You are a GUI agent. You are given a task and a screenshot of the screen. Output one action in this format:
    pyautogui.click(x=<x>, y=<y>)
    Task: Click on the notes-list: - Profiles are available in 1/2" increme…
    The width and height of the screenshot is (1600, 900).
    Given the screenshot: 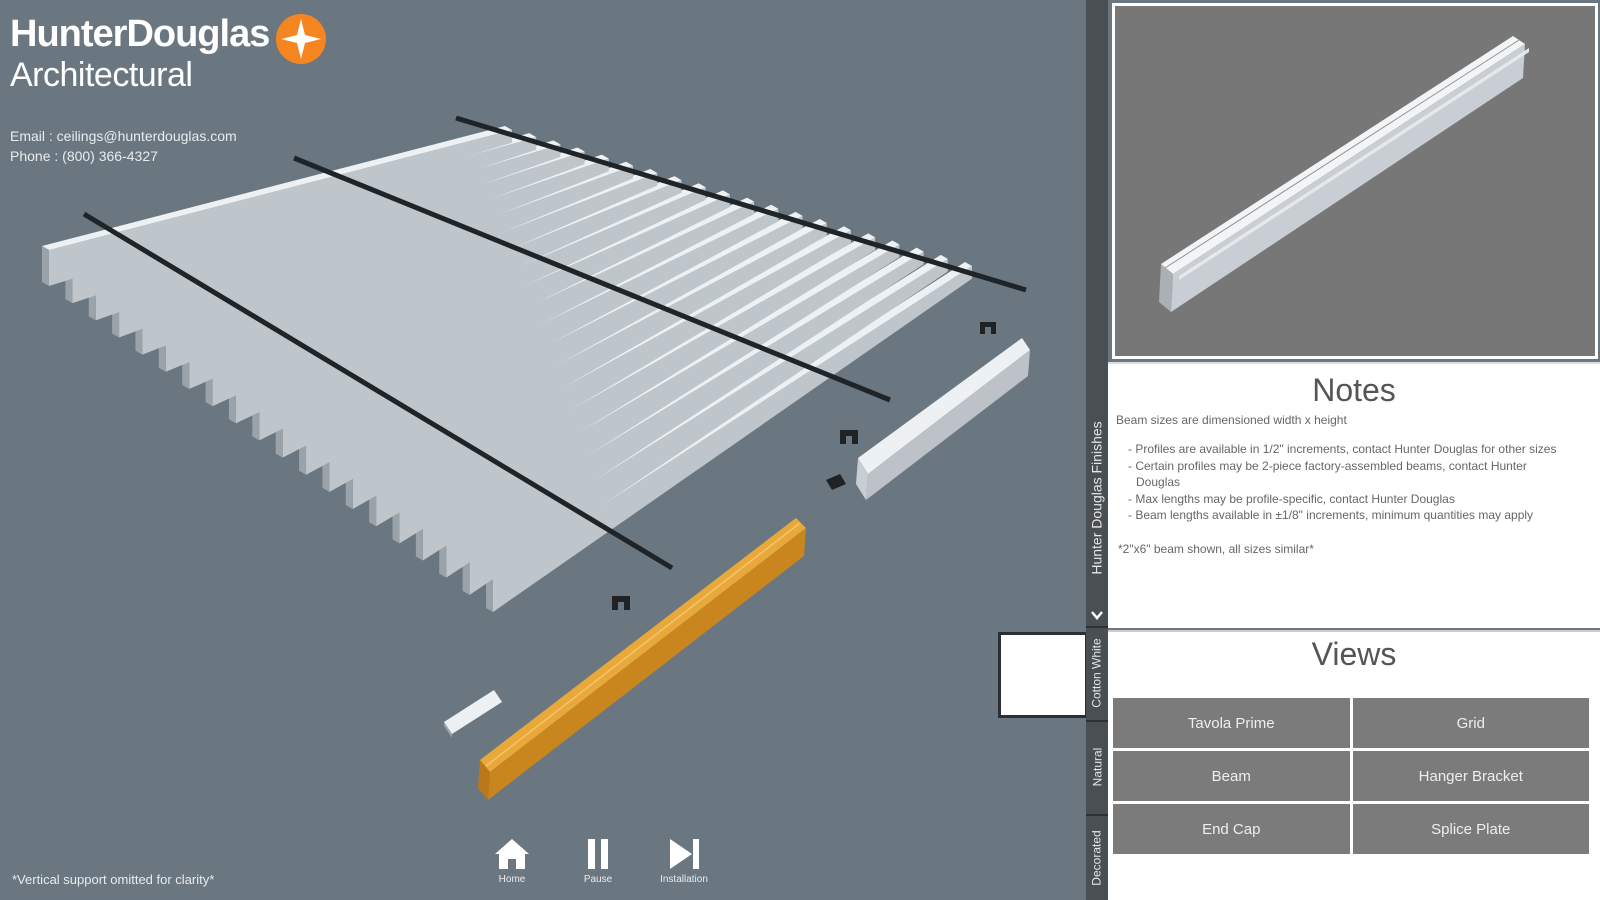 What is the action you would take?
    pyautogui.click(x=1344, y=482)
    